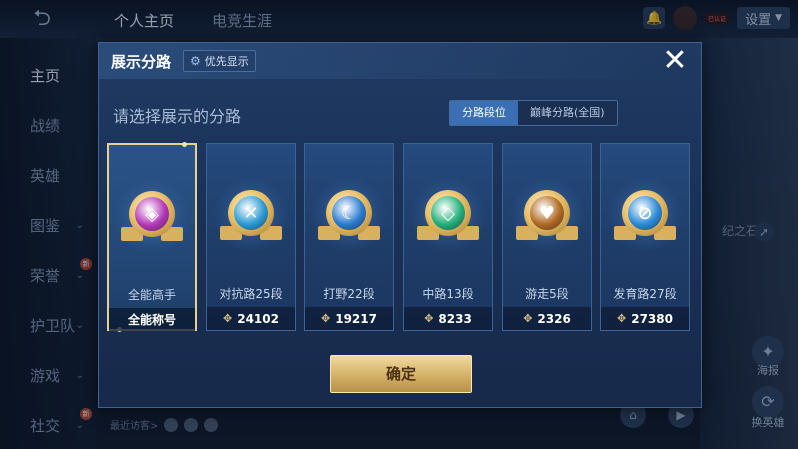  Describe the element at coordinates (356, 318) in the screenshot. I see `lane-points-value: 19217` at that location.